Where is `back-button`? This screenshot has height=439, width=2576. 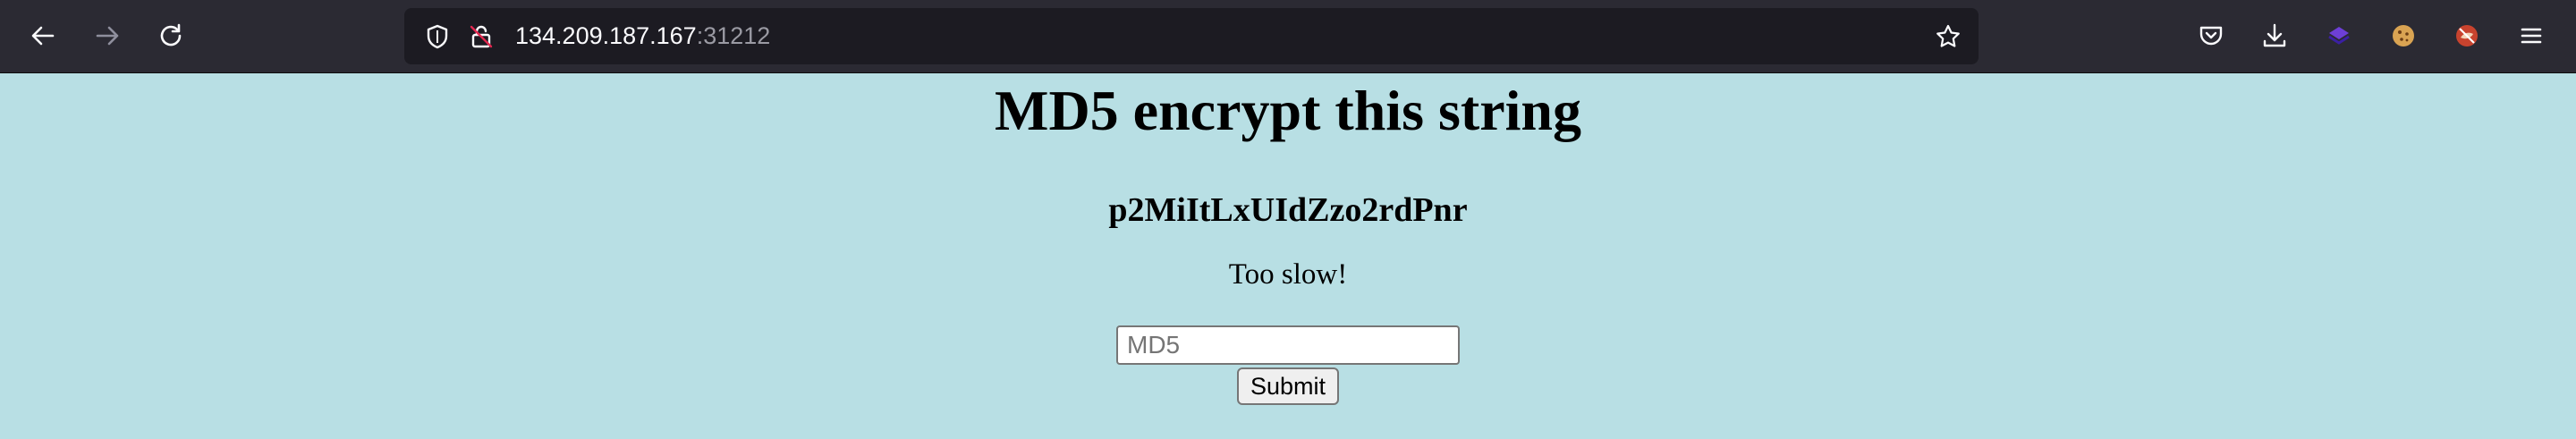
back-button is located at coordinates (43, 35).